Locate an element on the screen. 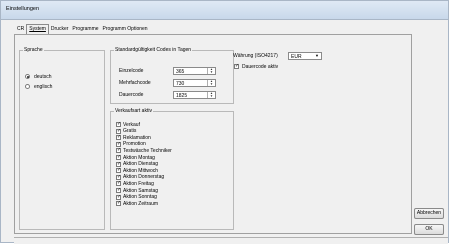  mehrfachcode-value: 730 is located at coordinates (180, 84).